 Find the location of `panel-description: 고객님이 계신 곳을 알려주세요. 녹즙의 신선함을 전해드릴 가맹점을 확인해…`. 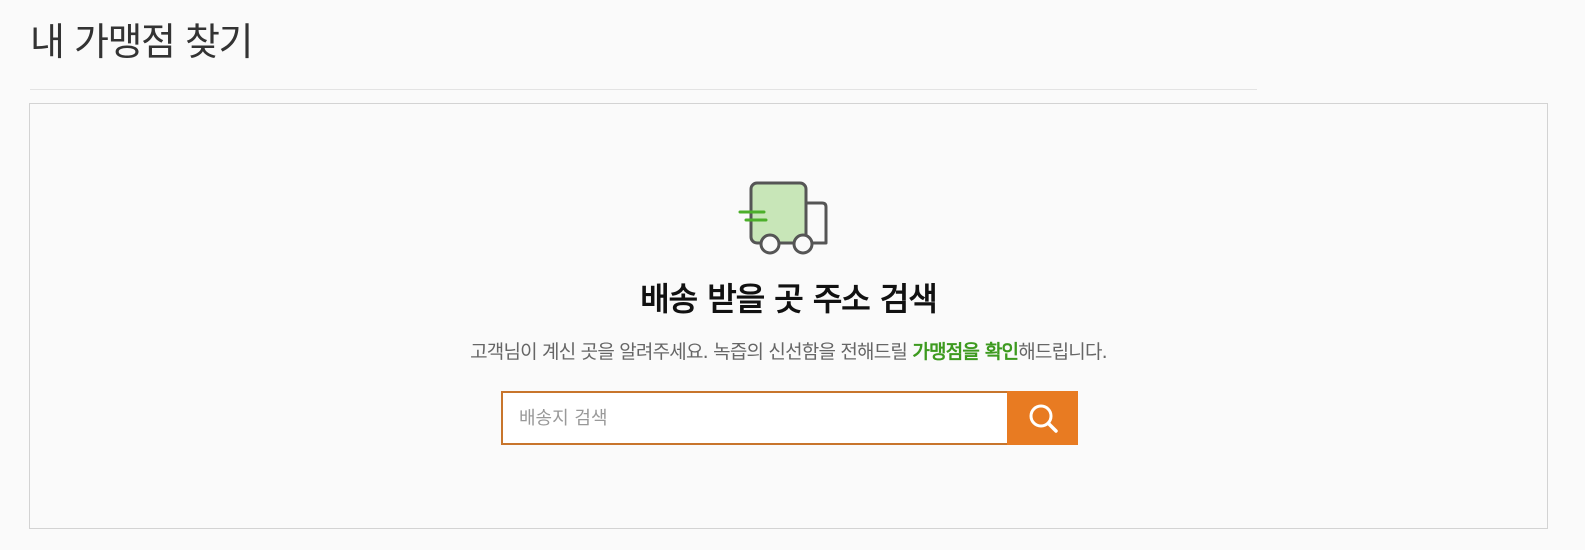

panel-description: 고객님이 계신 곳을 알려주세요. 녹즙의 신선함을 전해드릴 가맹점을 확인해… is located at coordinates (788, 352).